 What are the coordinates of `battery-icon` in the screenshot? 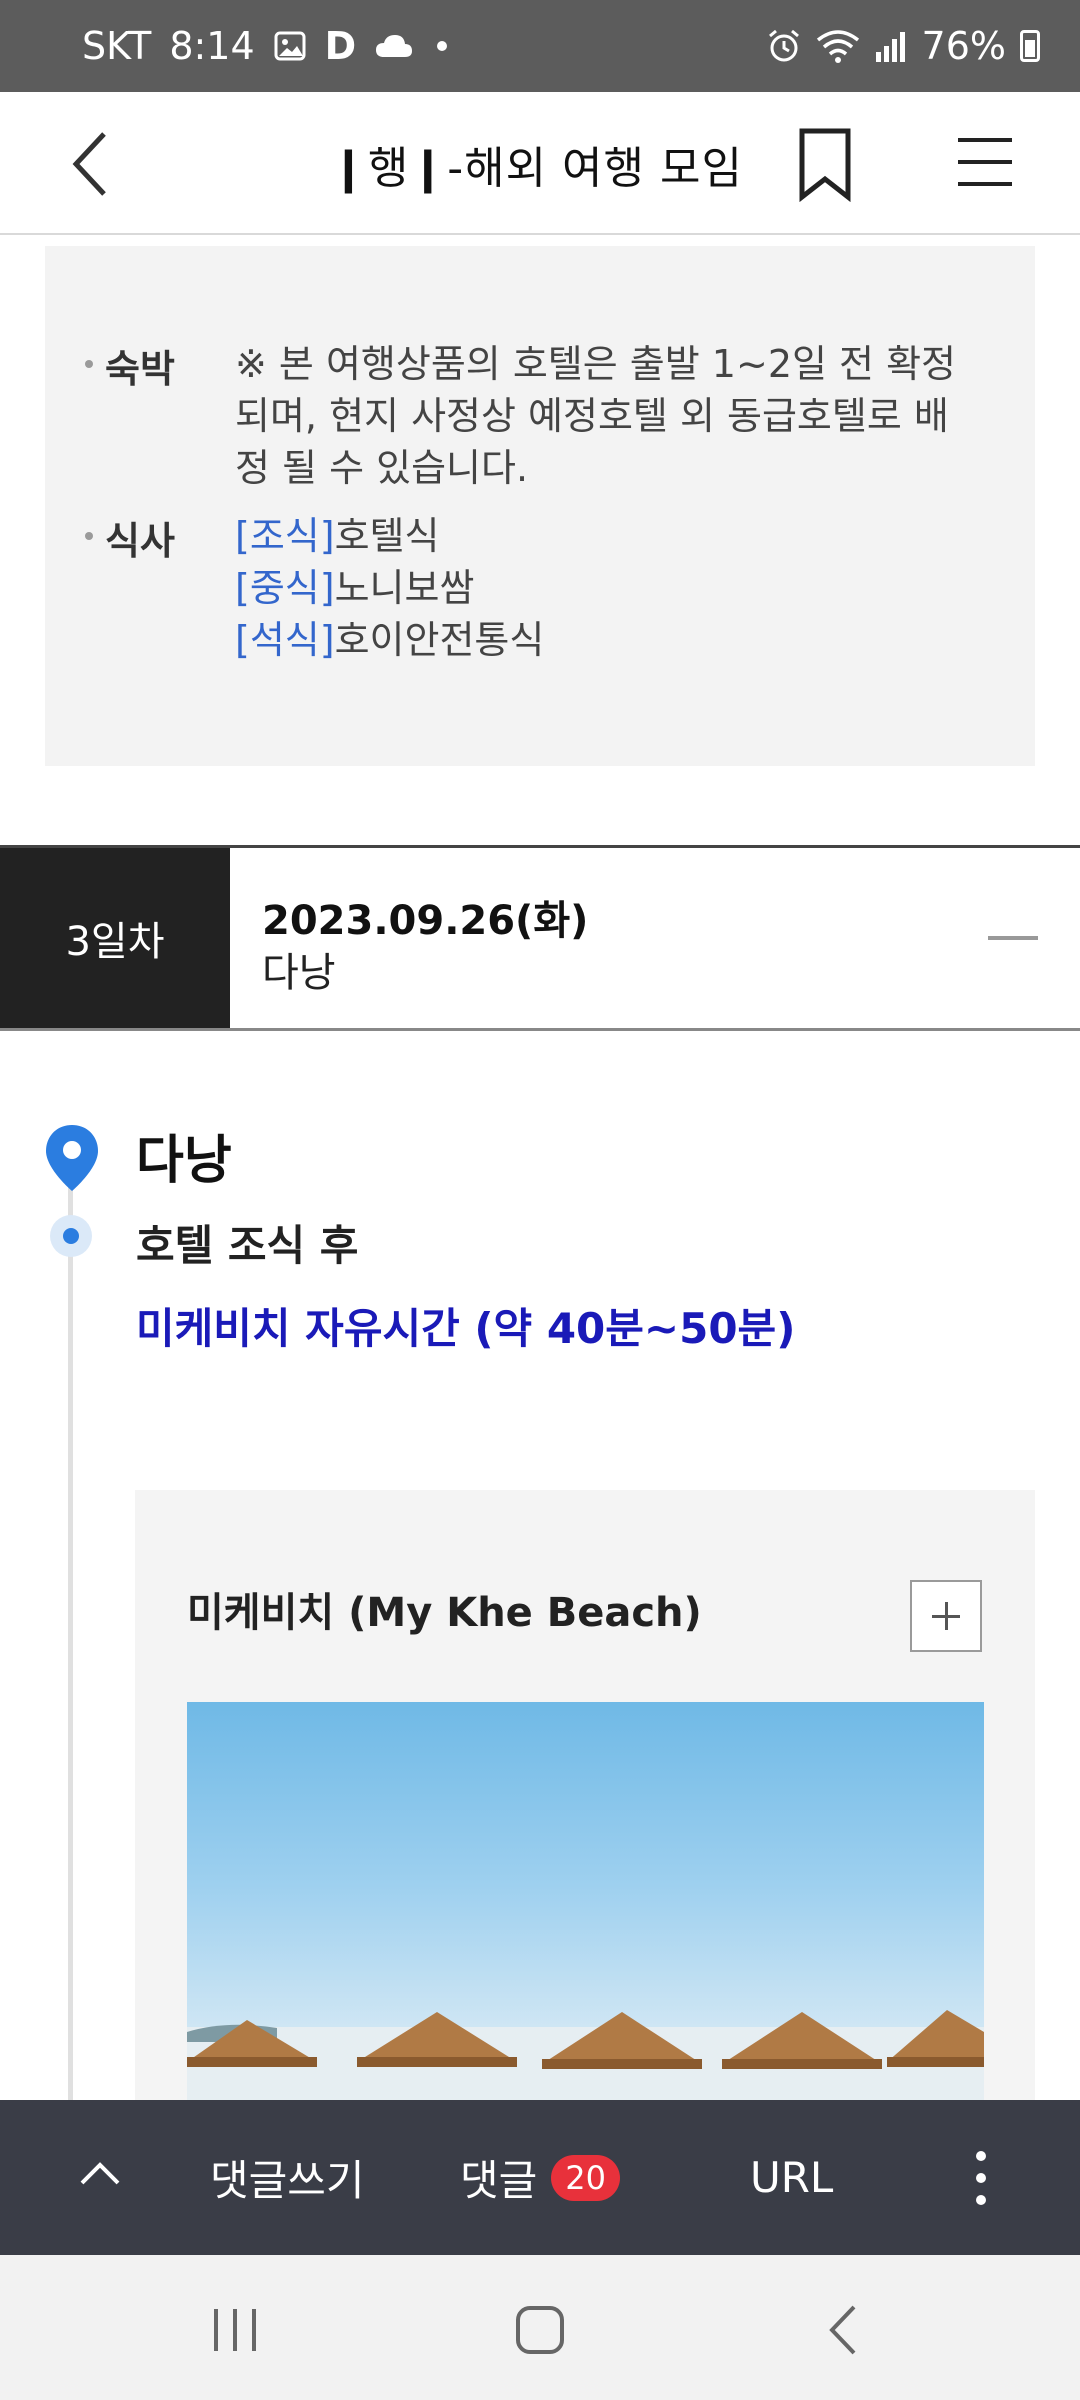 It's located at (1030, 46).